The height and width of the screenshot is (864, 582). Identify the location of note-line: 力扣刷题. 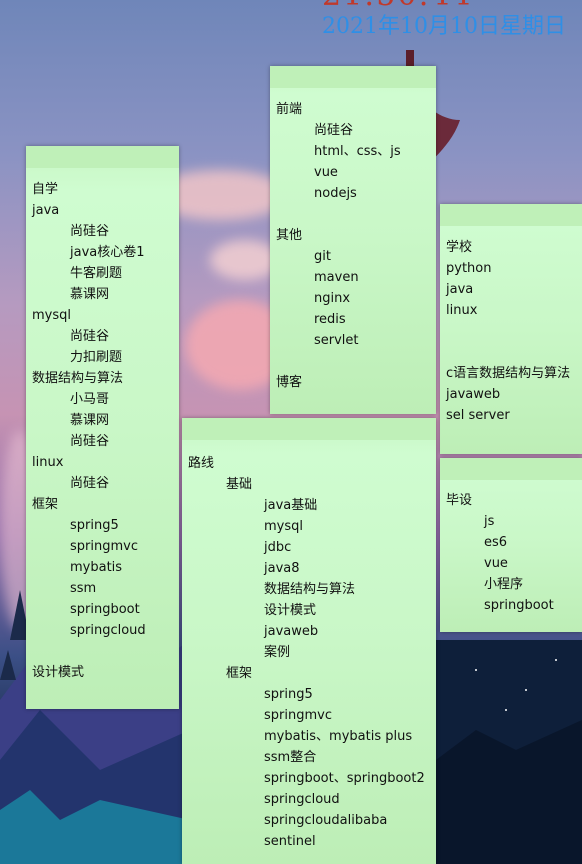
(102, 357).